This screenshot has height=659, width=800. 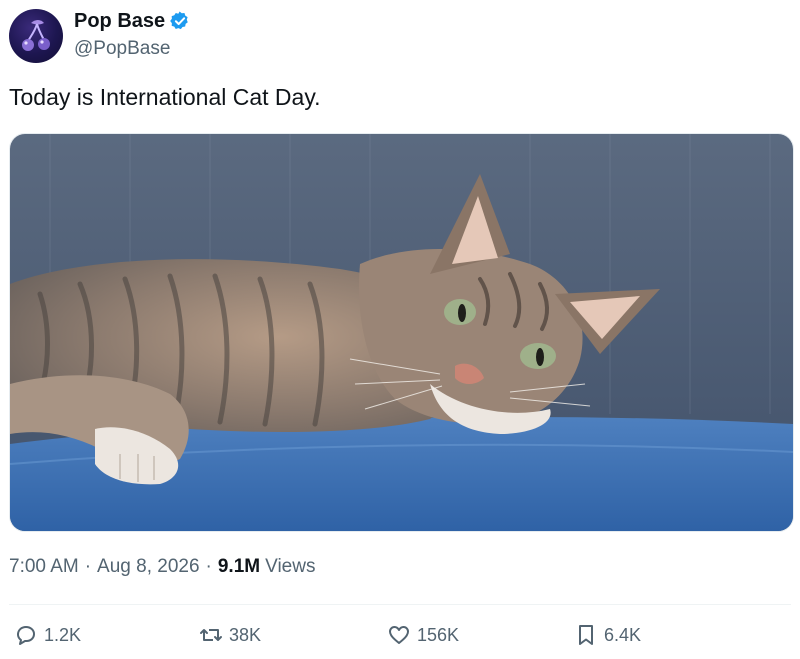 I want to click on repost-count: 38K, so click(x=245, y=634).